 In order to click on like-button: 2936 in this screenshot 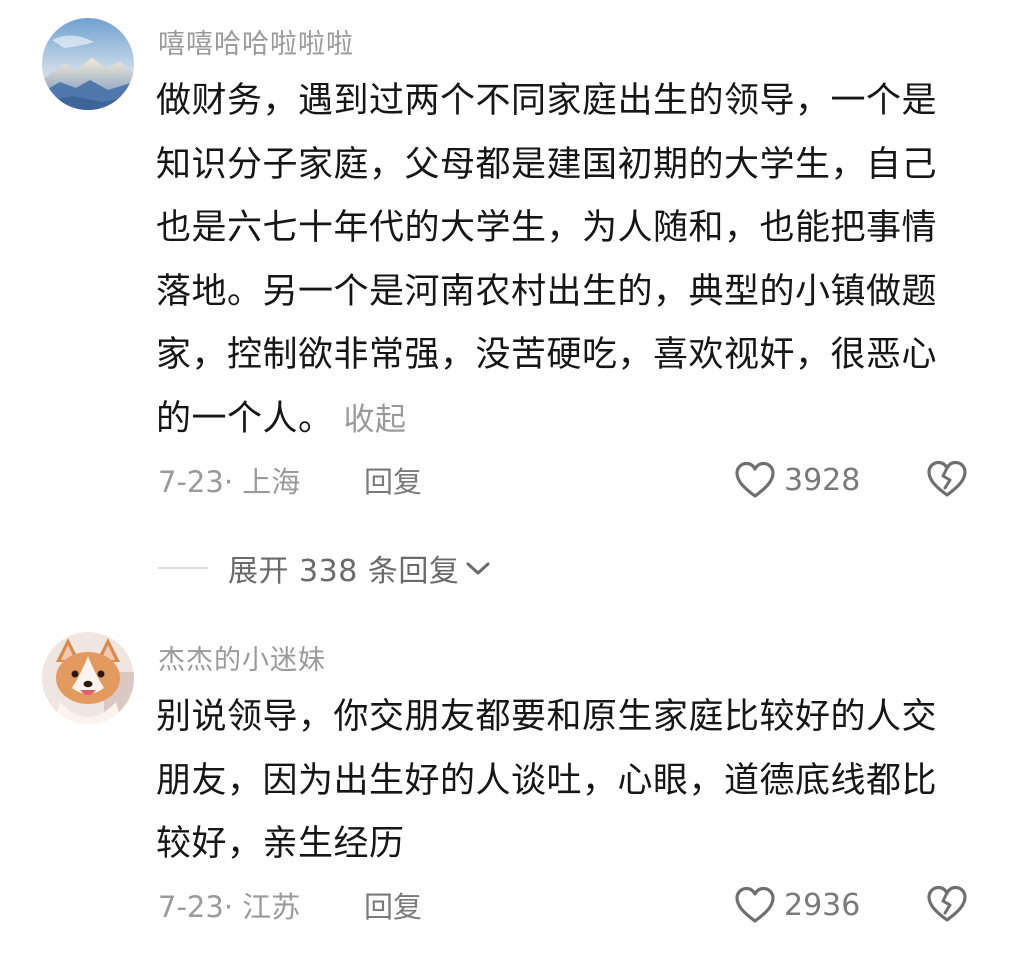, I will do `click(797, 905)`.